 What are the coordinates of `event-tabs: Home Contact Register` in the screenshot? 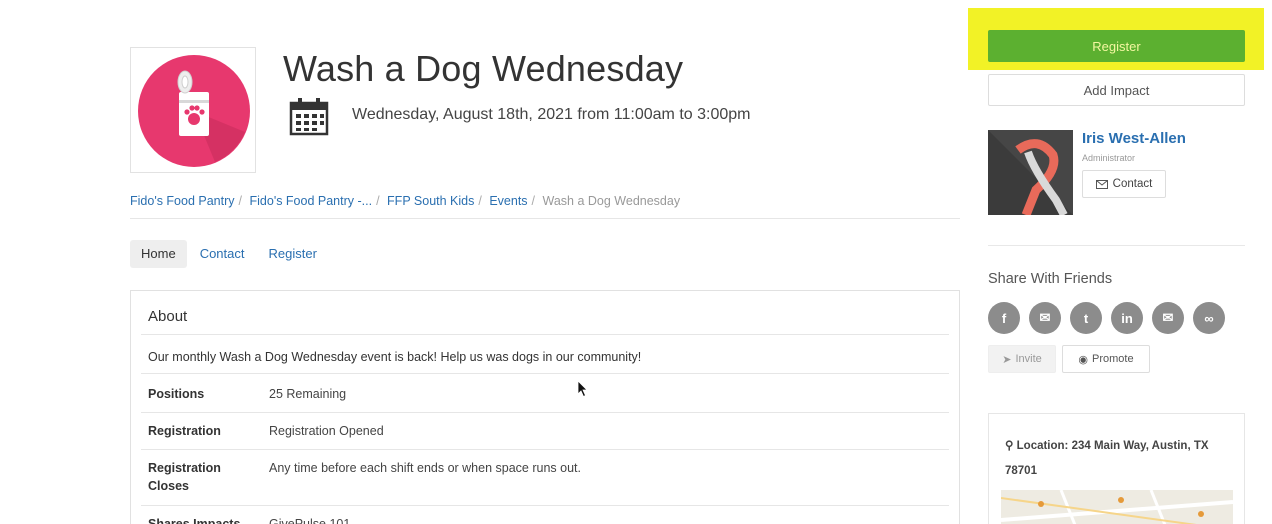 It's located at (230, 254).